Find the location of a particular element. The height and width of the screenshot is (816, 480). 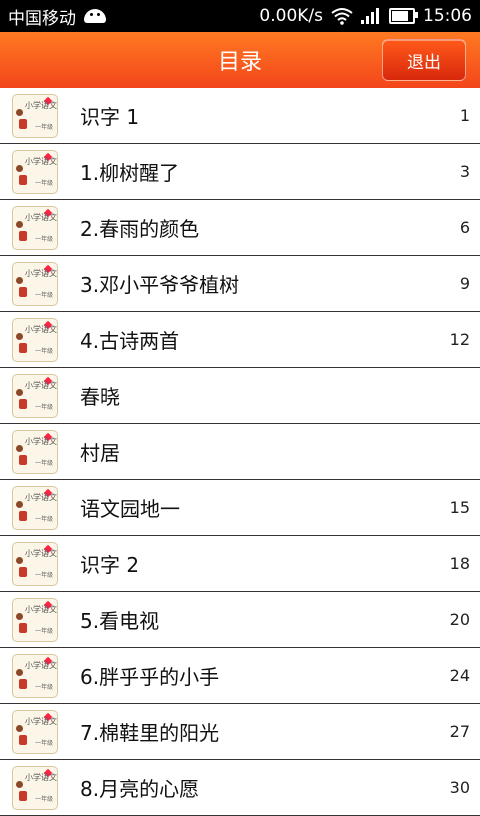

list-item: 小学语文一年级 3.邓小平爷爷植树 9 is located at coordinates (240, 284).